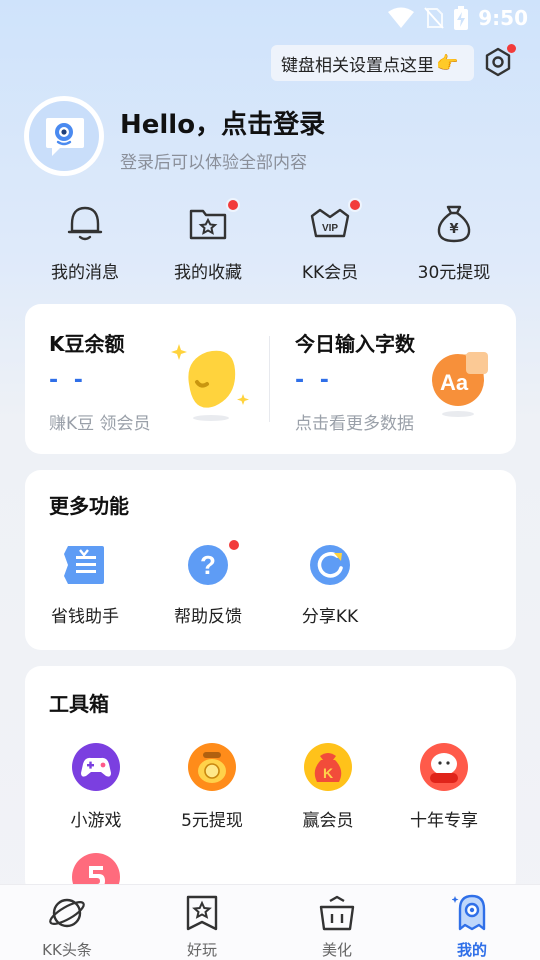 The image size is (540, 960). I want to click on typing-subtitle: 点击看更多数据, so click(354, 424).